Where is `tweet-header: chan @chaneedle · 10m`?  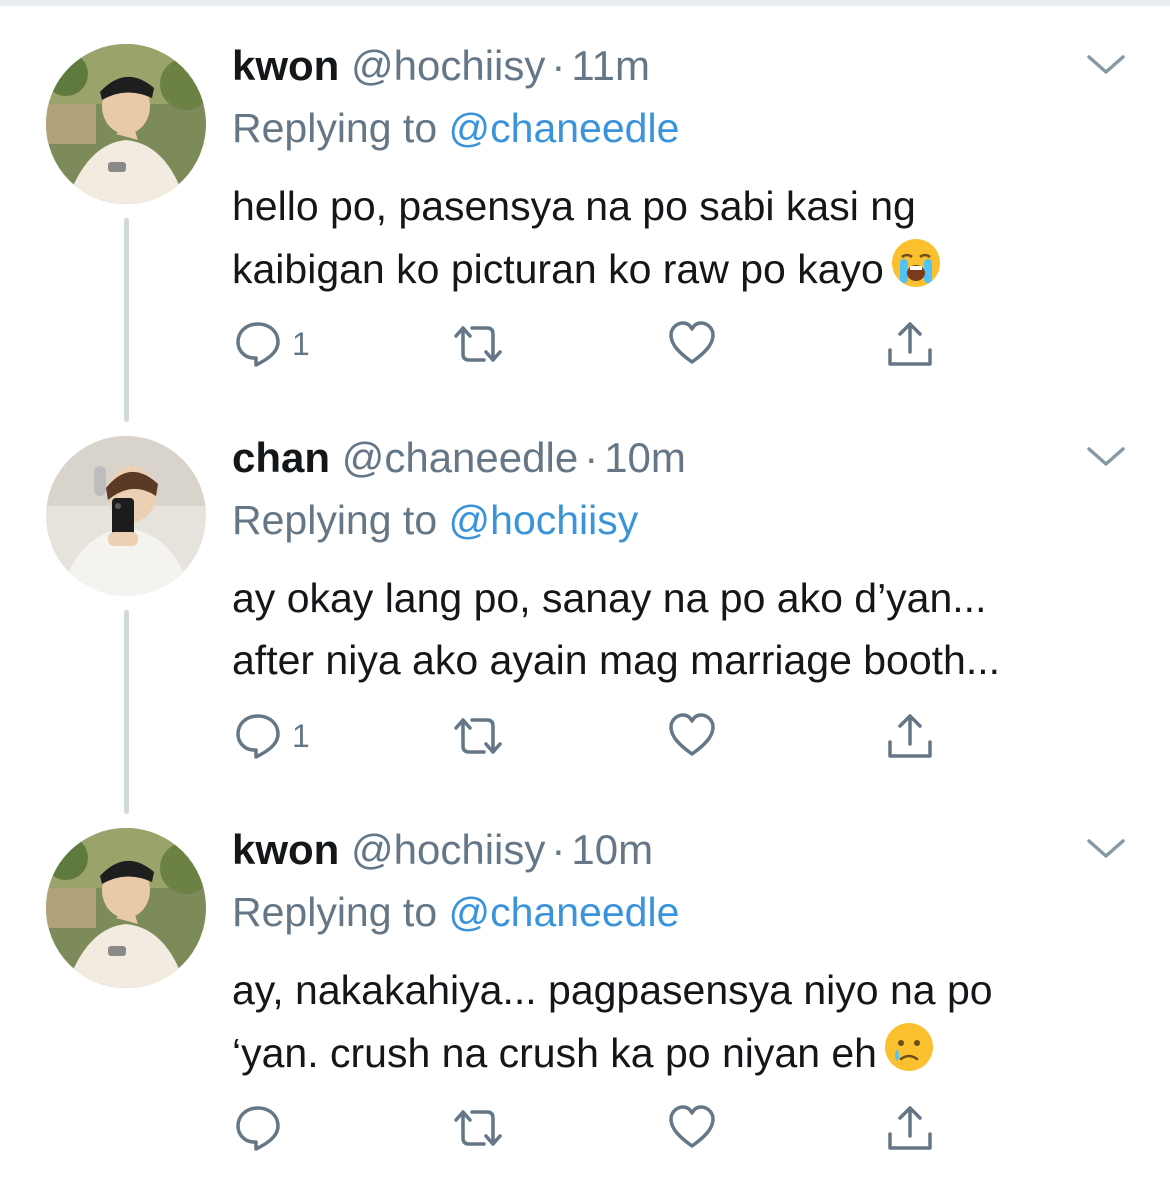
tweet-header: chan @chaneedle · 10m is located at coordinates (459, 458).